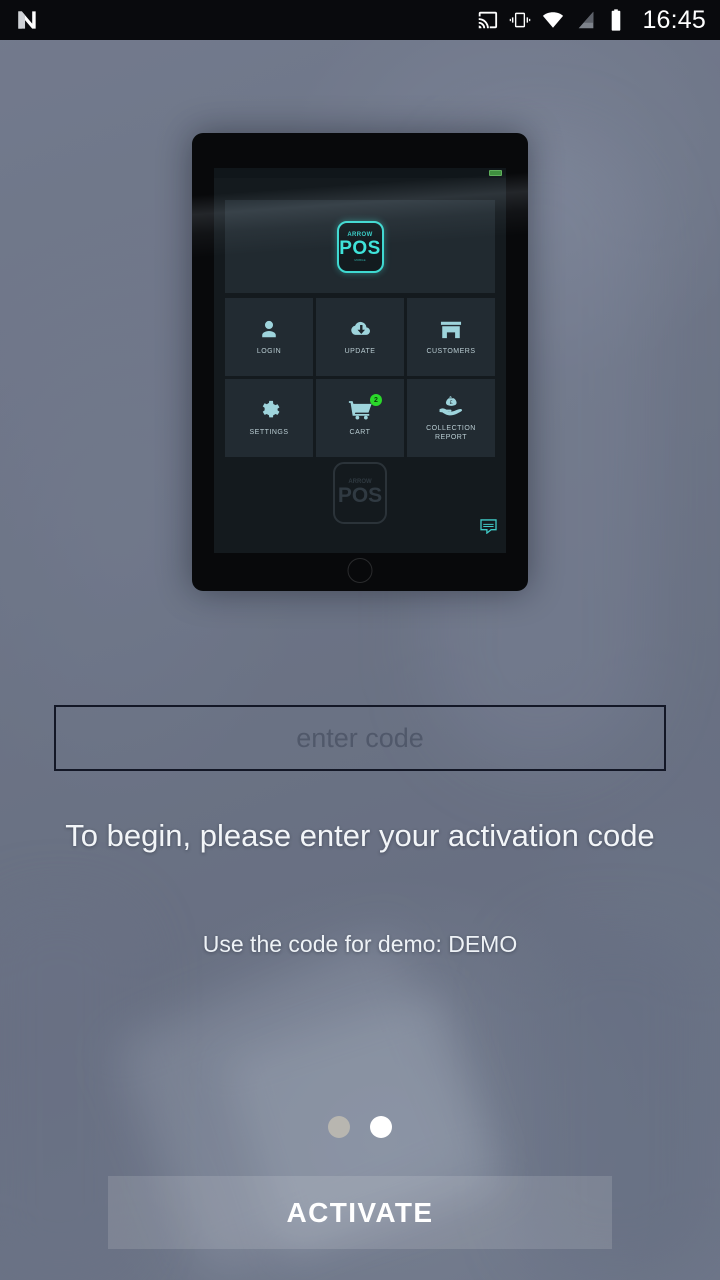  I want to click on pos-logo-title: POS, so click(360, 248).